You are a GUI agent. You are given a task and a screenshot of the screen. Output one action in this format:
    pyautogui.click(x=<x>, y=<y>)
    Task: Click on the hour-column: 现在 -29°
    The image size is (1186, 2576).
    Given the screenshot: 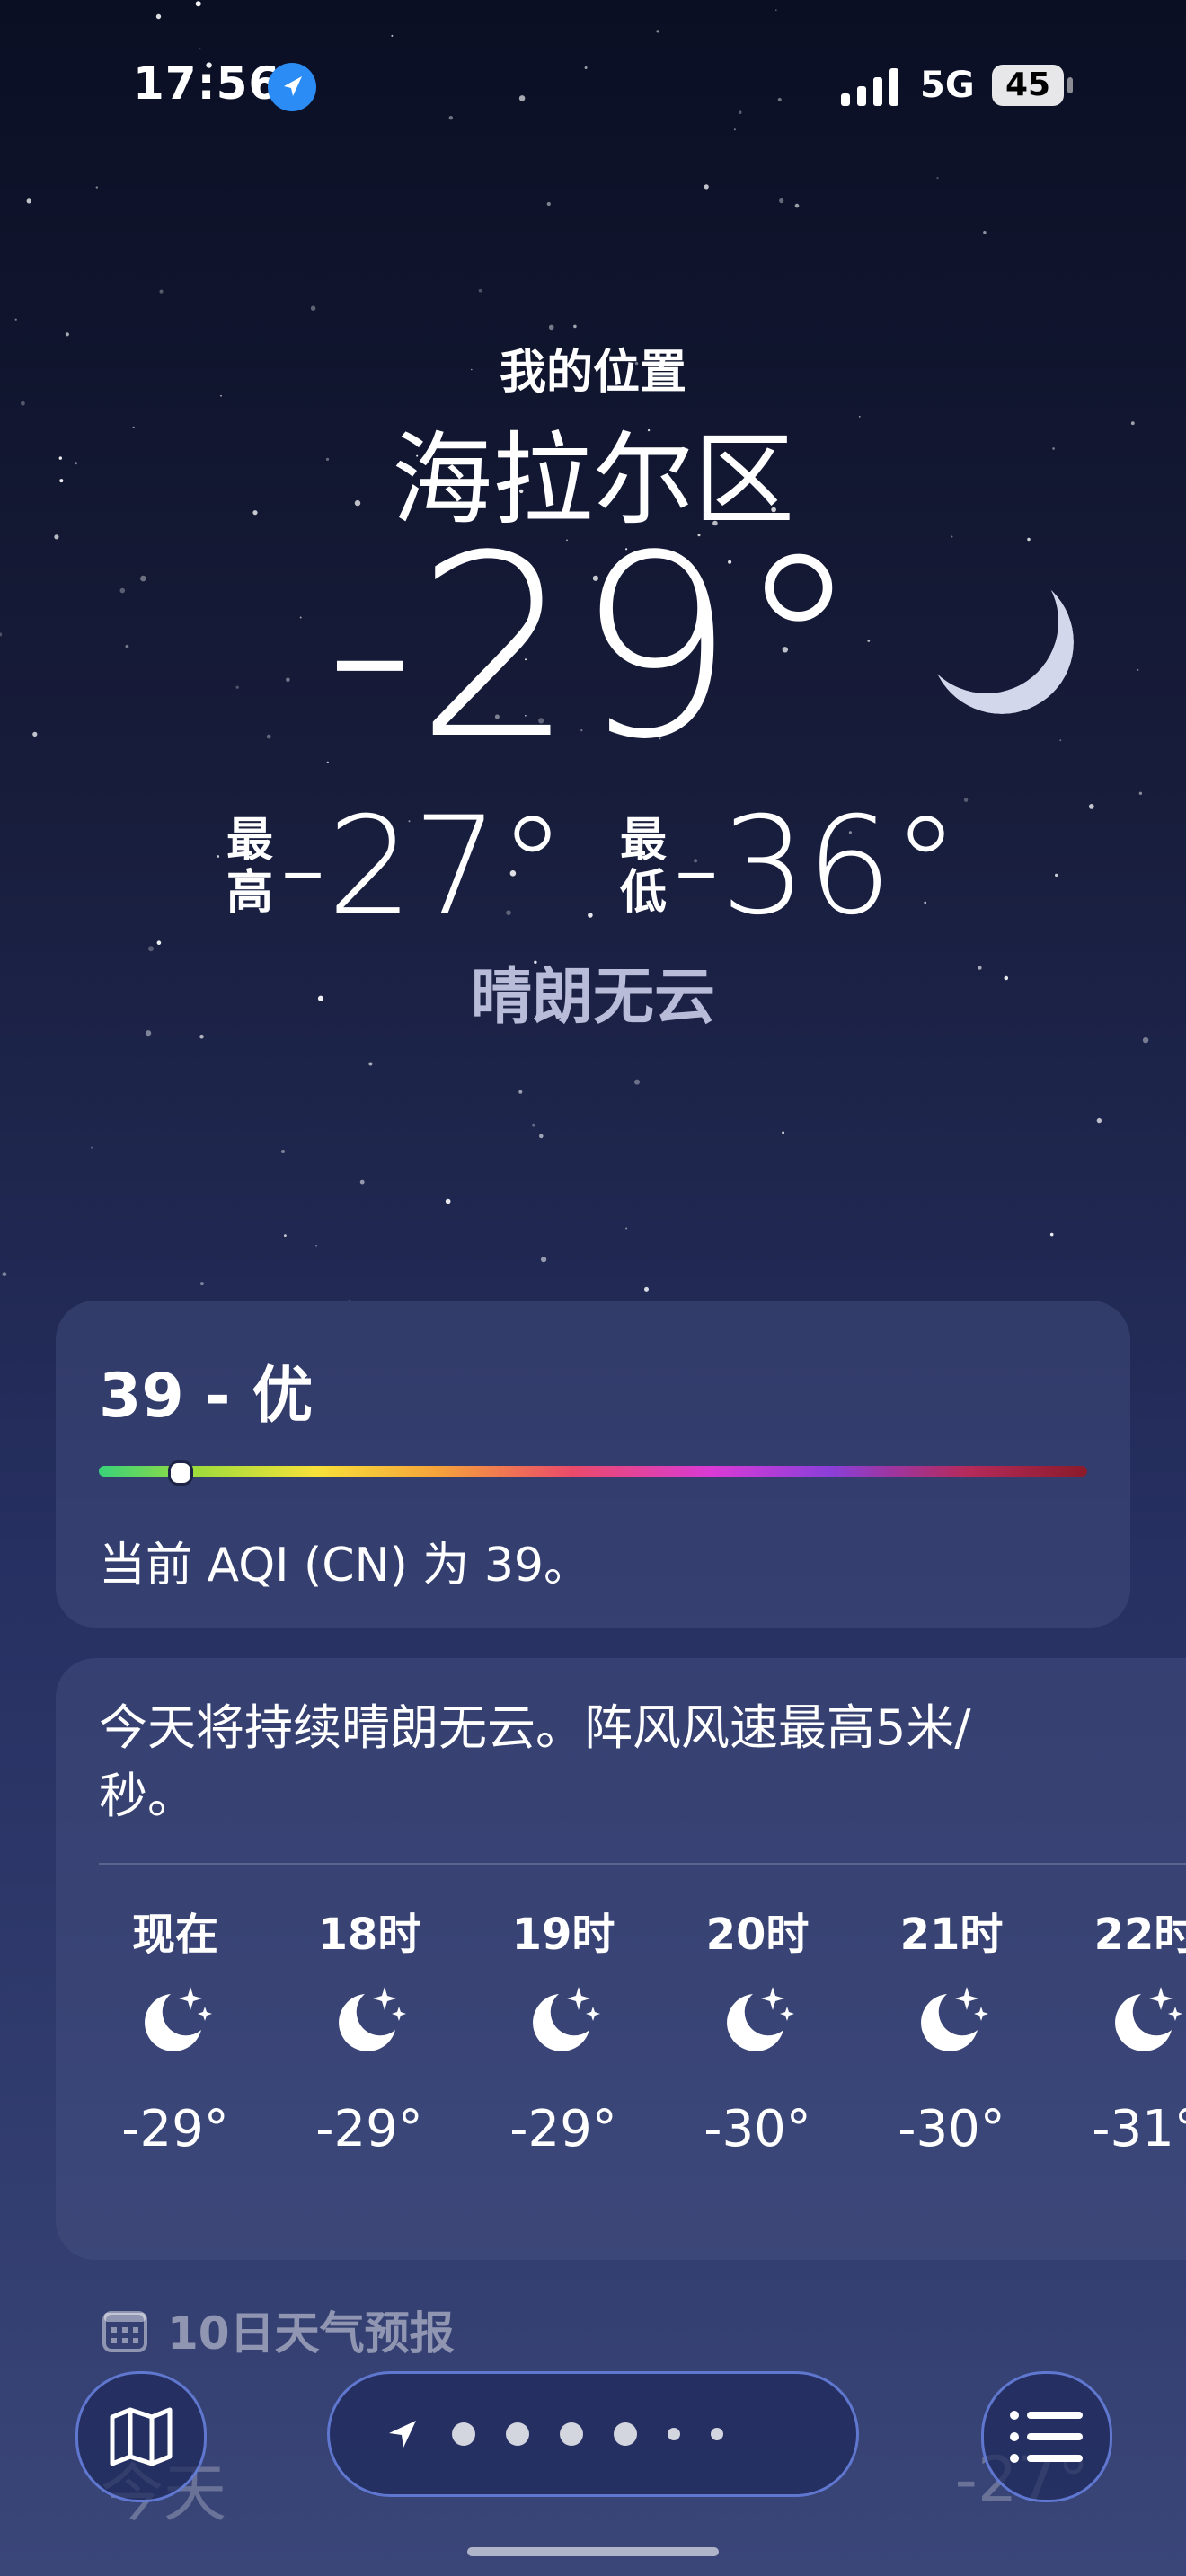 What is the action you would take?
    pyautogui.click(x=175, y=2028)
    